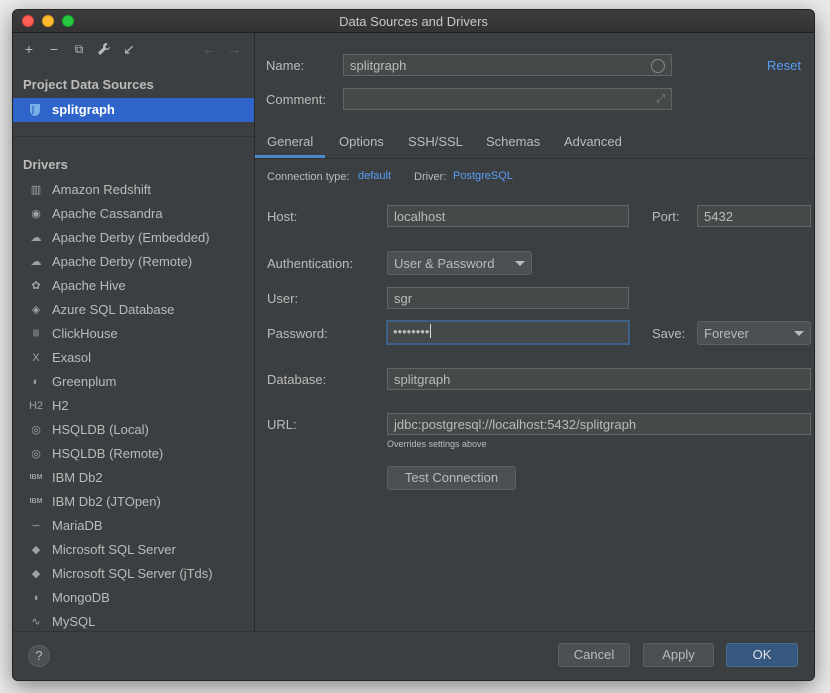  I want to click on driver-label: MariaDB, so click(77, 525).